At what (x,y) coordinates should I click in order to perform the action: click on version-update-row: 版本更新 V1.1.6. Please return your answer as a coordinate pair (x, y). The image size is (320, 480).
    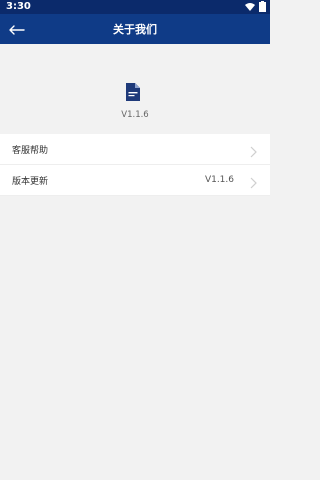
    Looking at the image, I should click on (135, 180).